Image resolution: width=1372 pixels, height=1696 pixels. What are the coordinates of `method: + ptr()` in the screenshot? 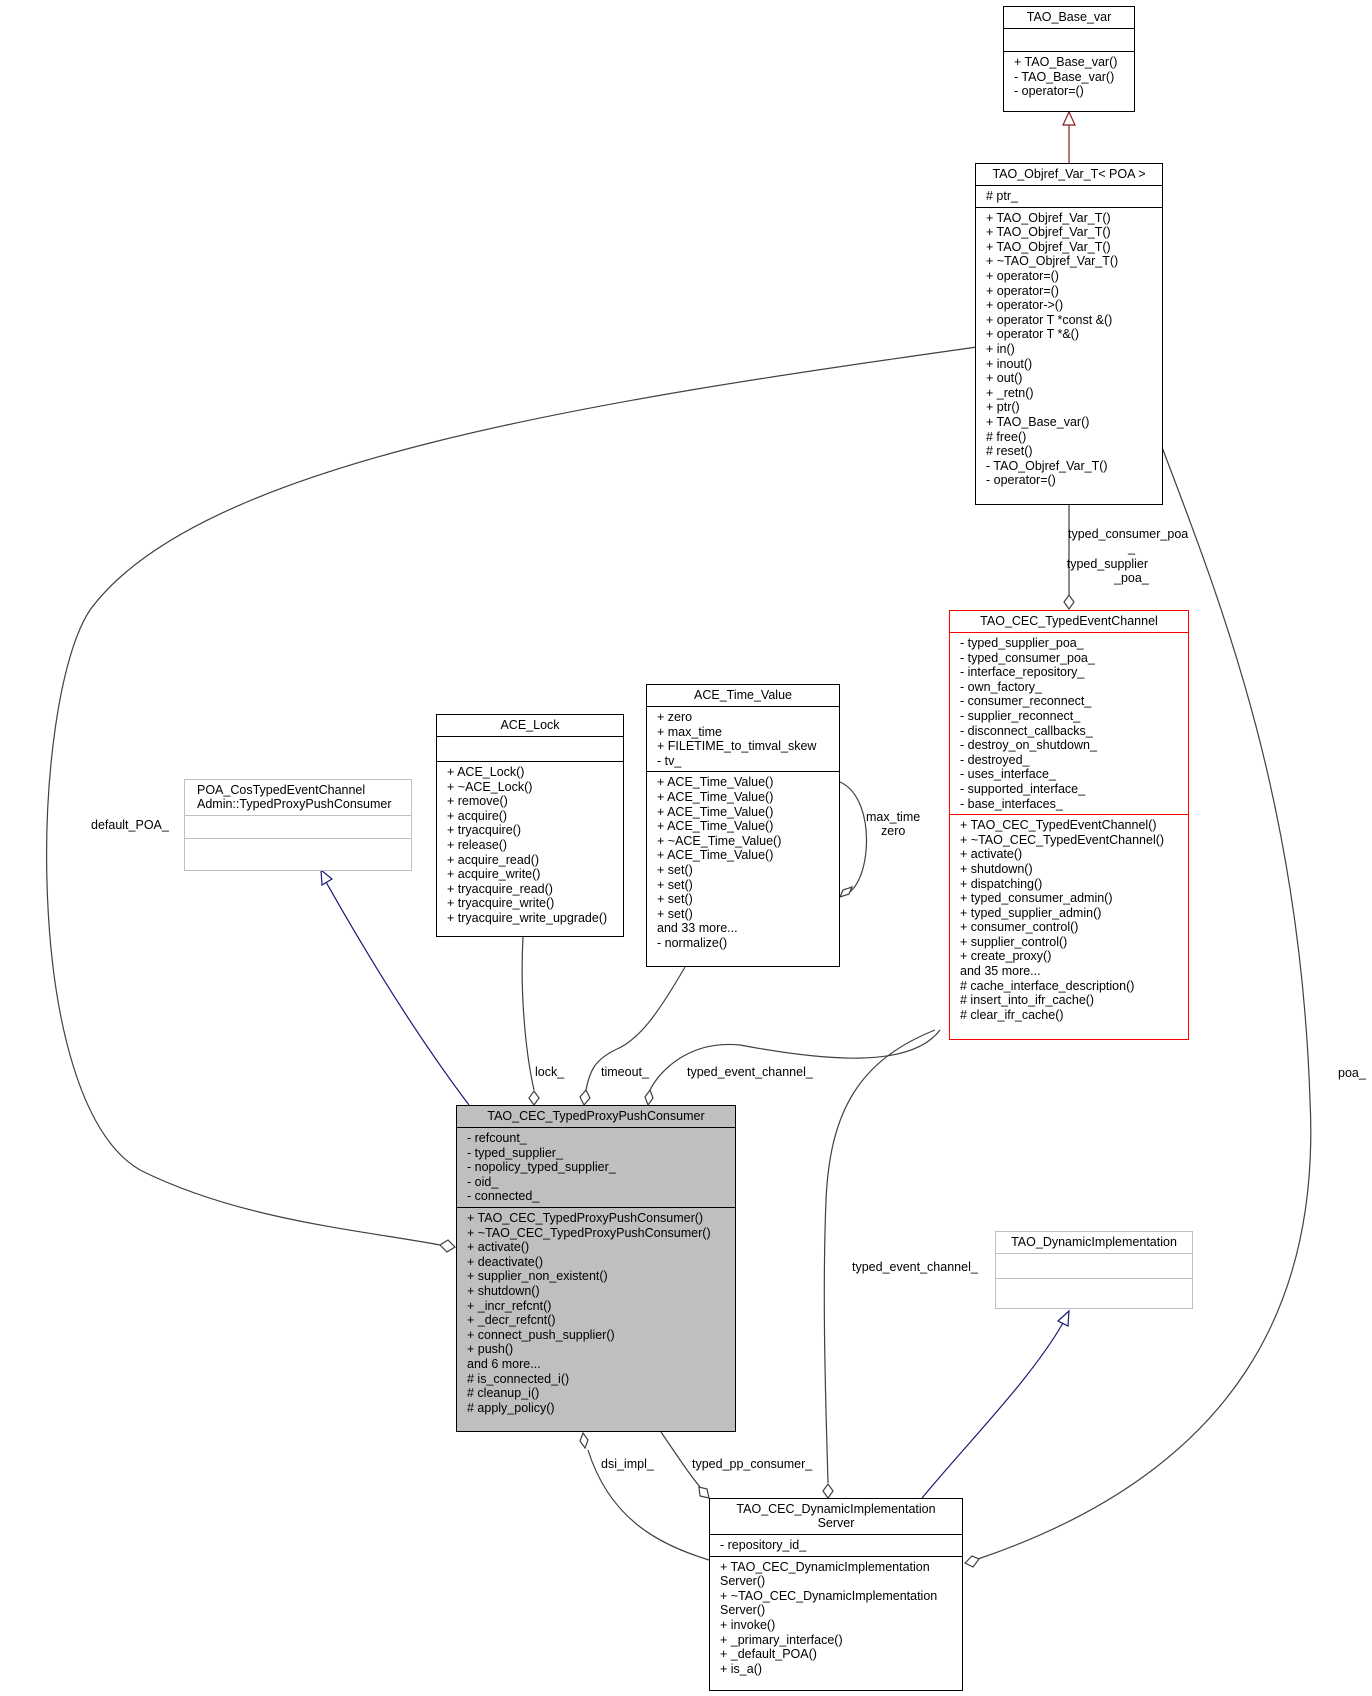 It's located at (1003, 407).